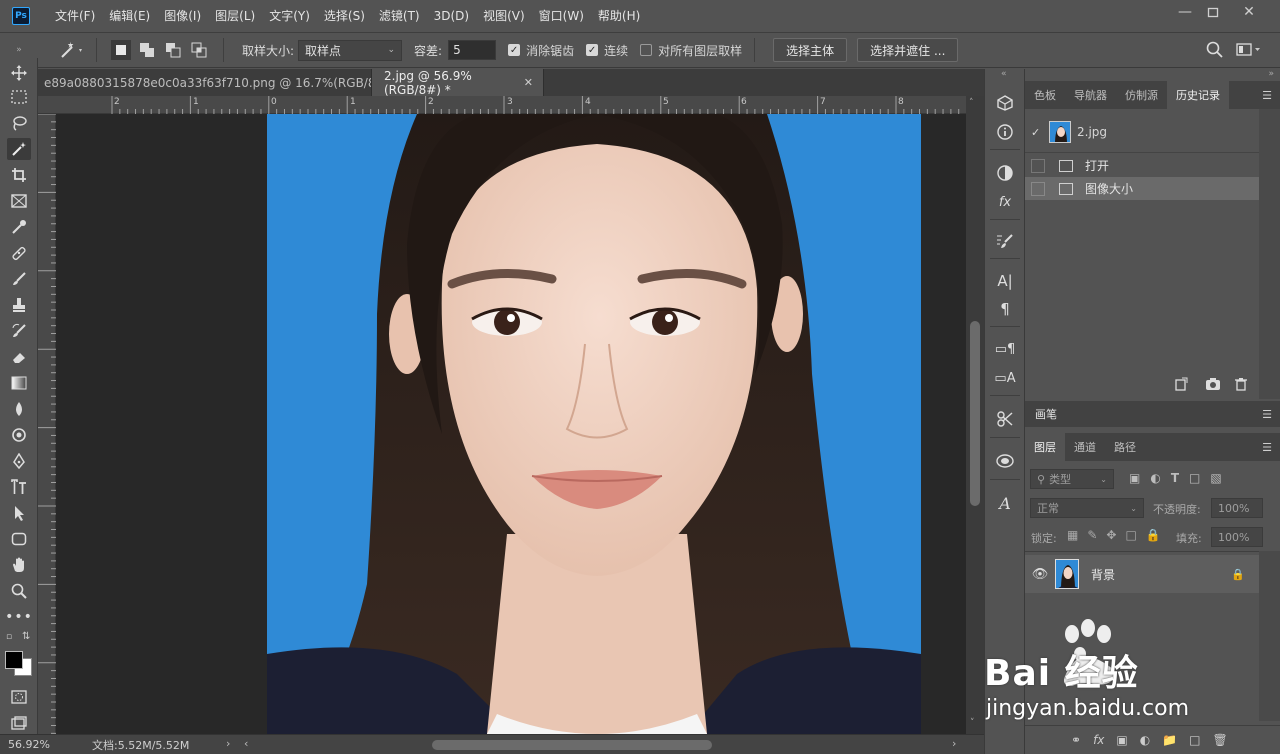  I want to click on tab-clone-source: 仿制源, so click(1141, 95).